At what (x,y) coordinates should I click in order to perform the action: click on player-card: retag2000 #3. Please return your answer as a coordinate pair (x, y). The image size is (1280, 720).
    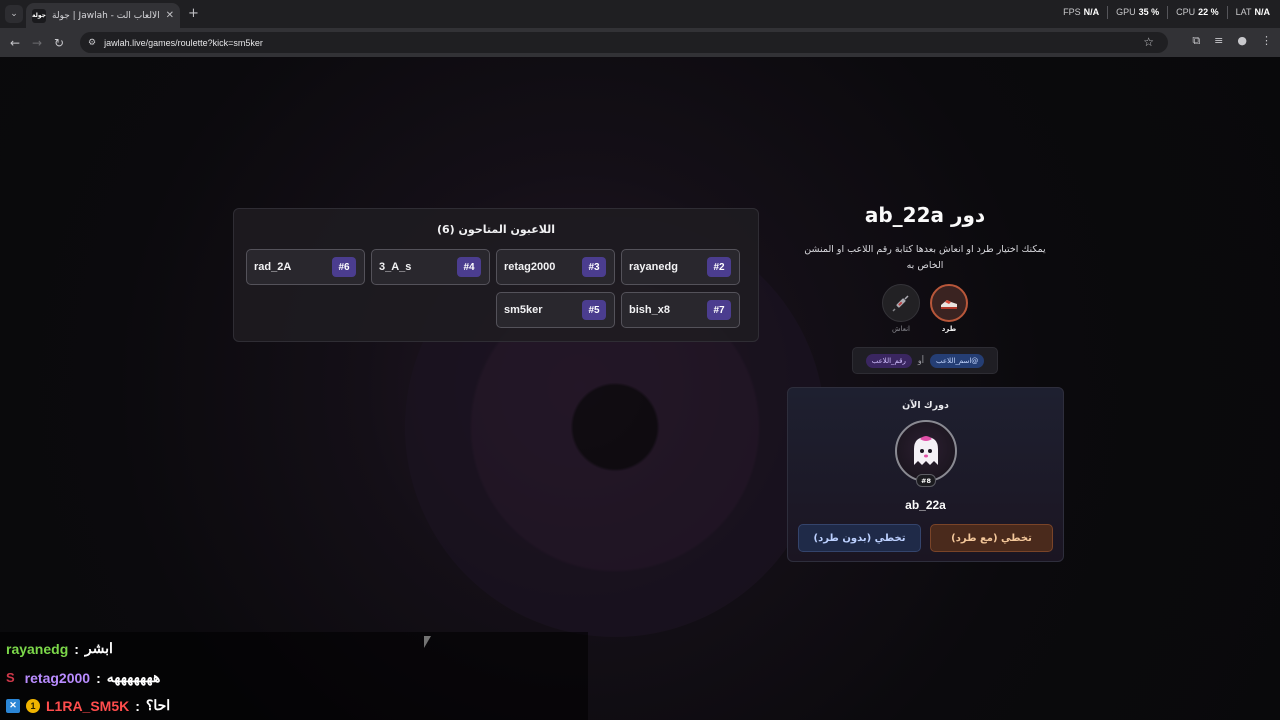
    Looking at the image, I should click on (555, 267).